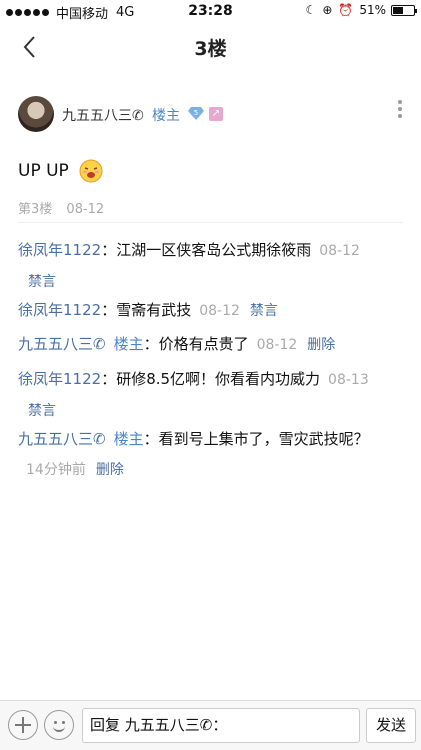 The height and width of the screenshot is (750, 421). I want to click on battery-icon, so click(404, 10).